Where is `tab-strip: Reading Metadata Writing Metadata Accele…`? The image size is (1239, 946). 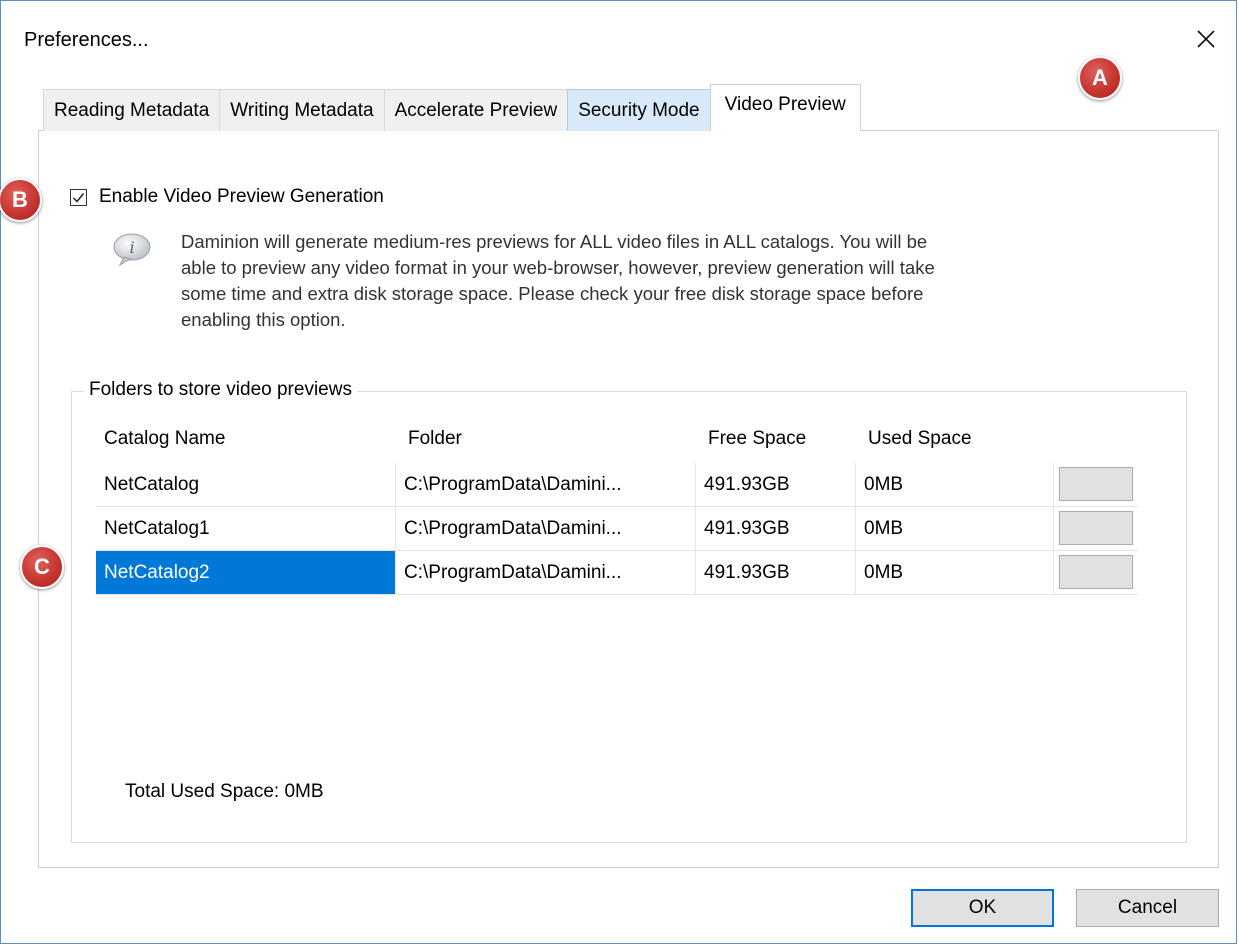 tab-strip: Reading Metadata Writing Metadata Accele… is located at coordinates (452, 107).